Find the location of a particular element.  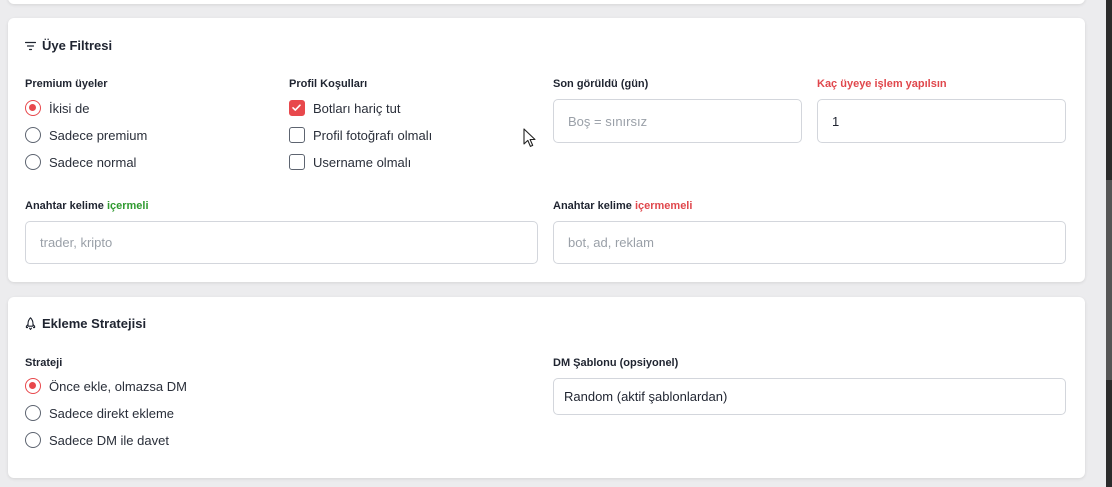

exclude-bots-checkbox: Botları hariç tut is located at coordinates (344, 108).